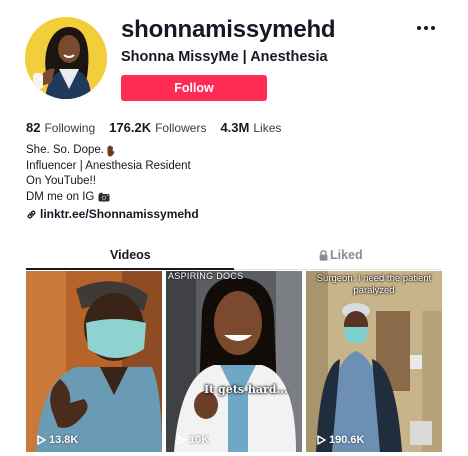 The width and height of the screenshot is (468, 456). I want to click on profile-stats: 82 Following 176.2K Followers 4.3M Likes, so click(160, 127).